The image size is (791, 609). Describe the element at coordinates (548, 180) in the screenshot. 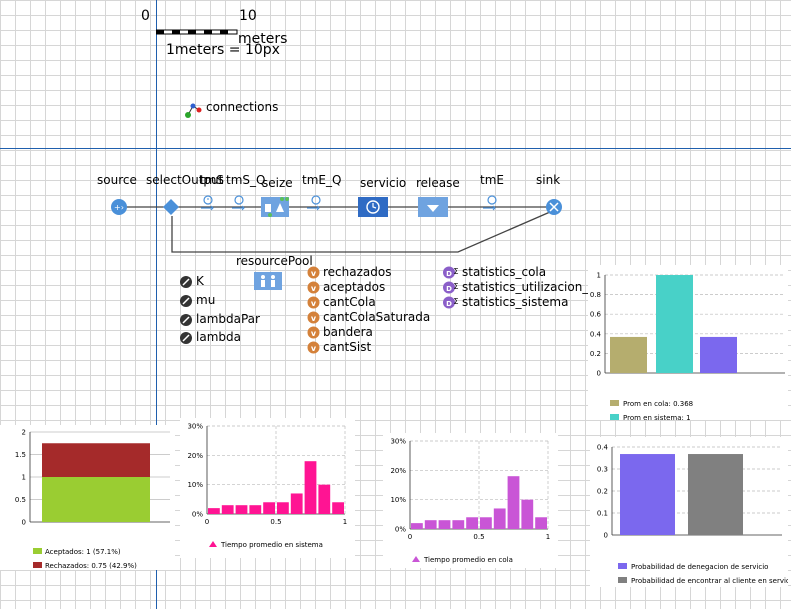

I see `block-label-sink: sink` at that location.